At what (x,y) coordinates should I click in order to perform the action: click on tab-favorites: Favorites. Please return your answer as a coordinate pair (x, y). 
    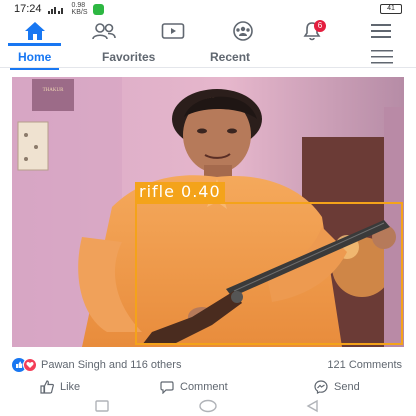
    Looking at the image, I should click on (128, 57).